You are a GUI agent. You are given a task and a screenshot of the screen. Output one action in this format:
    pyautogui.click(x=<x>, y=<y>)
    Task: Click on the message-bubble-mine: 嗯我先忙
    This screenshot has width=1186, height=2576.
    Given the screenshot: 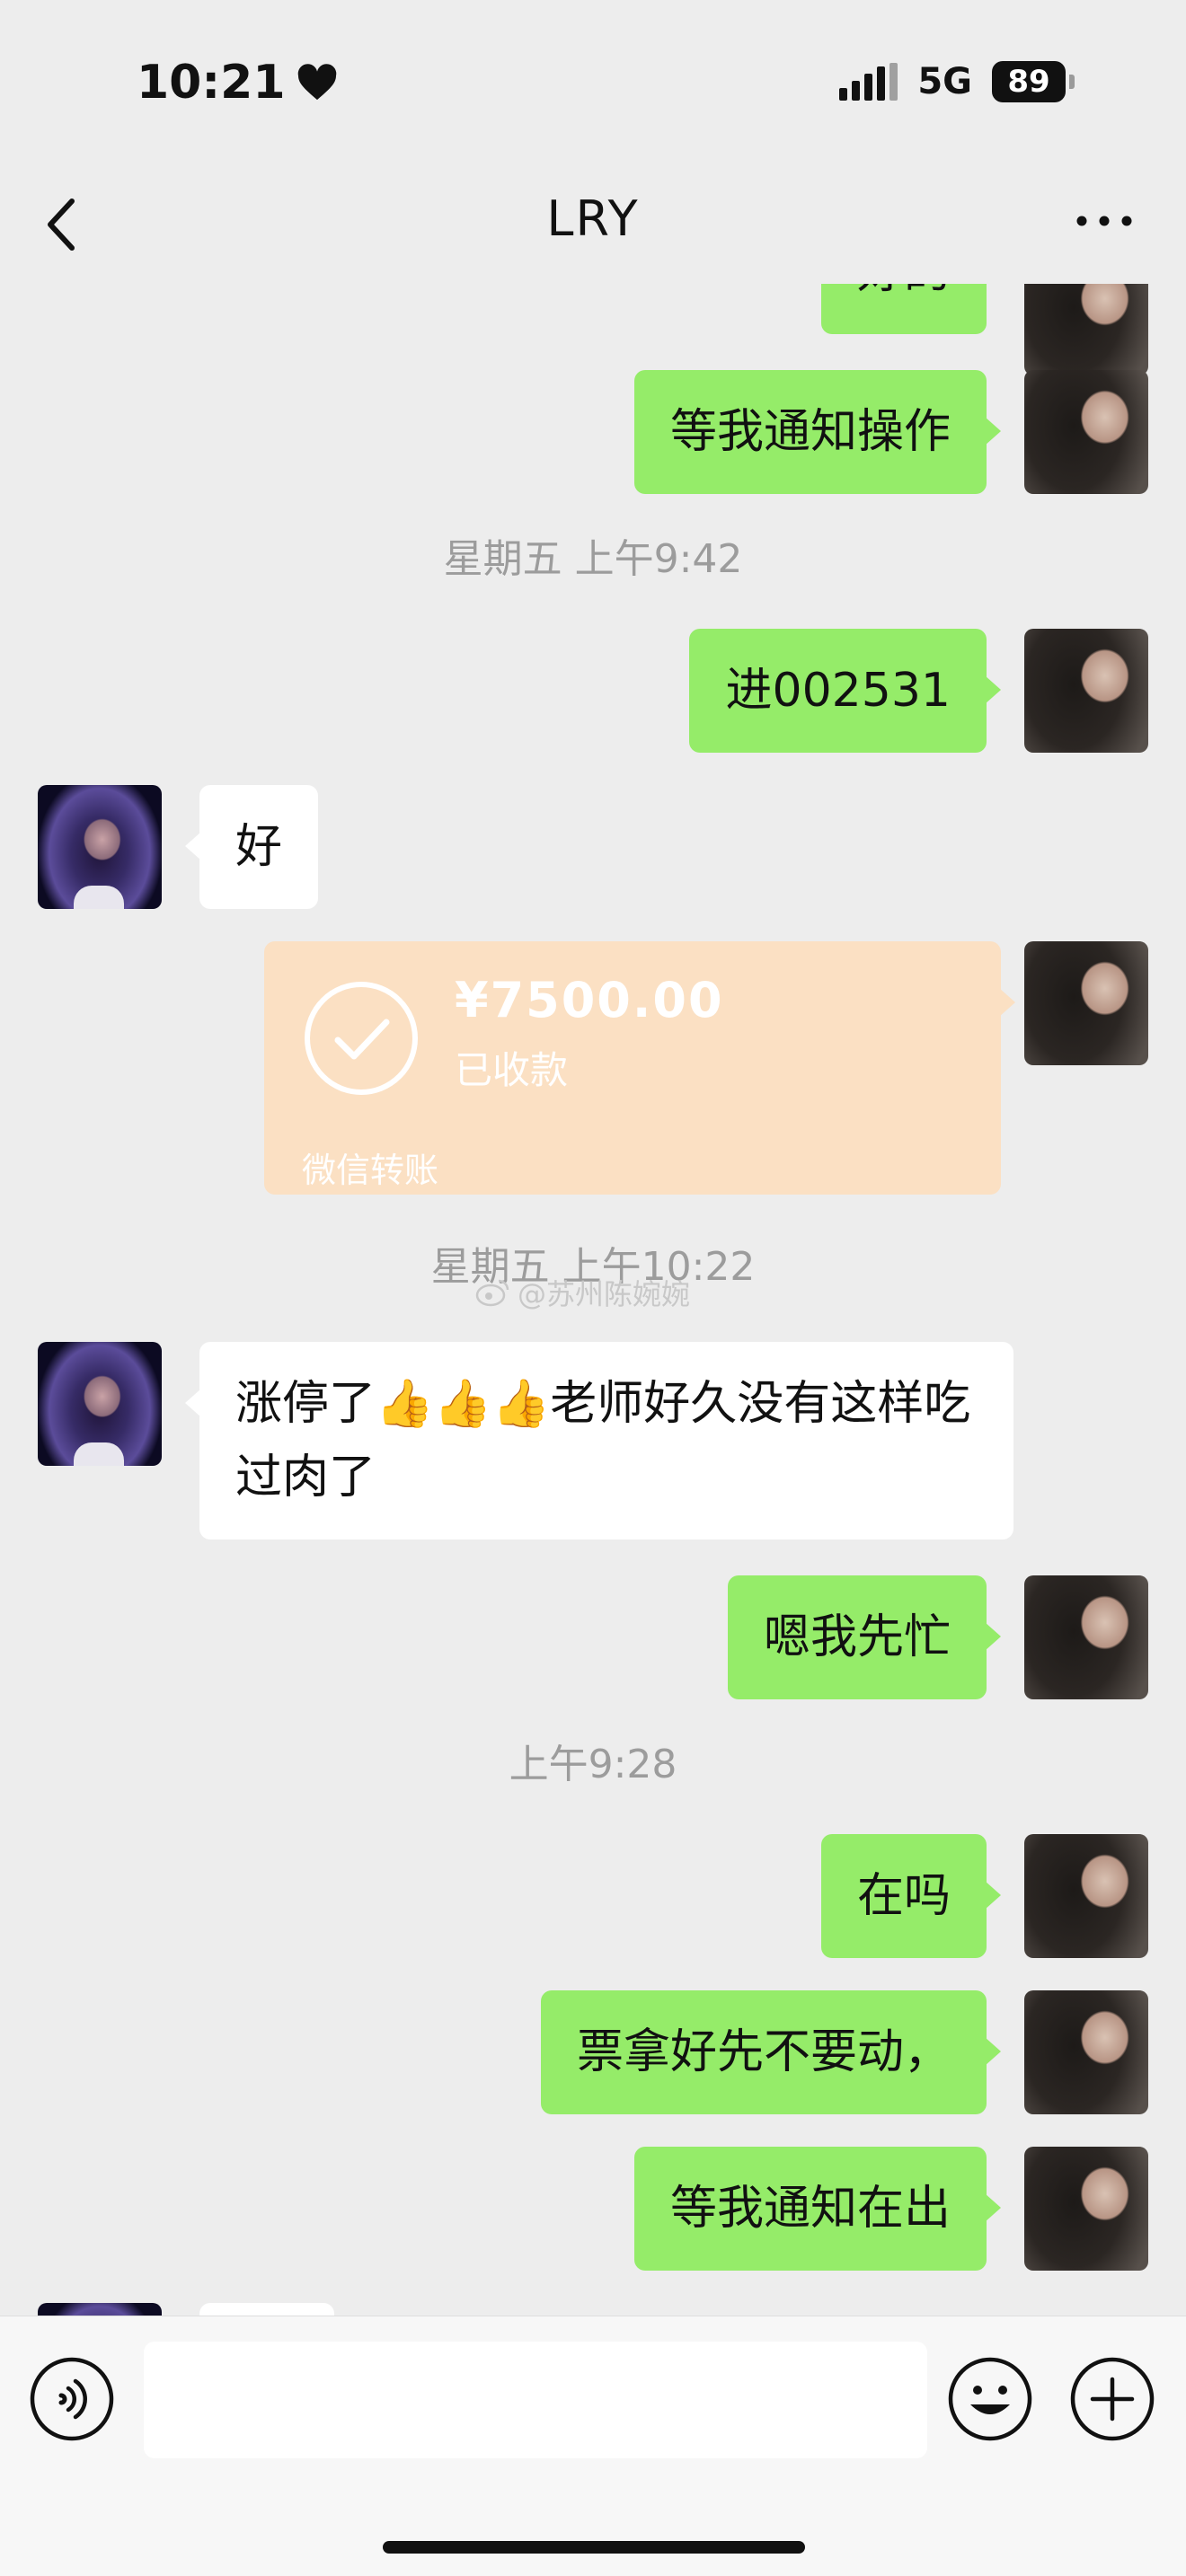 What is the action you would take?
    pyautogui.click(x=864, y=1637)
    